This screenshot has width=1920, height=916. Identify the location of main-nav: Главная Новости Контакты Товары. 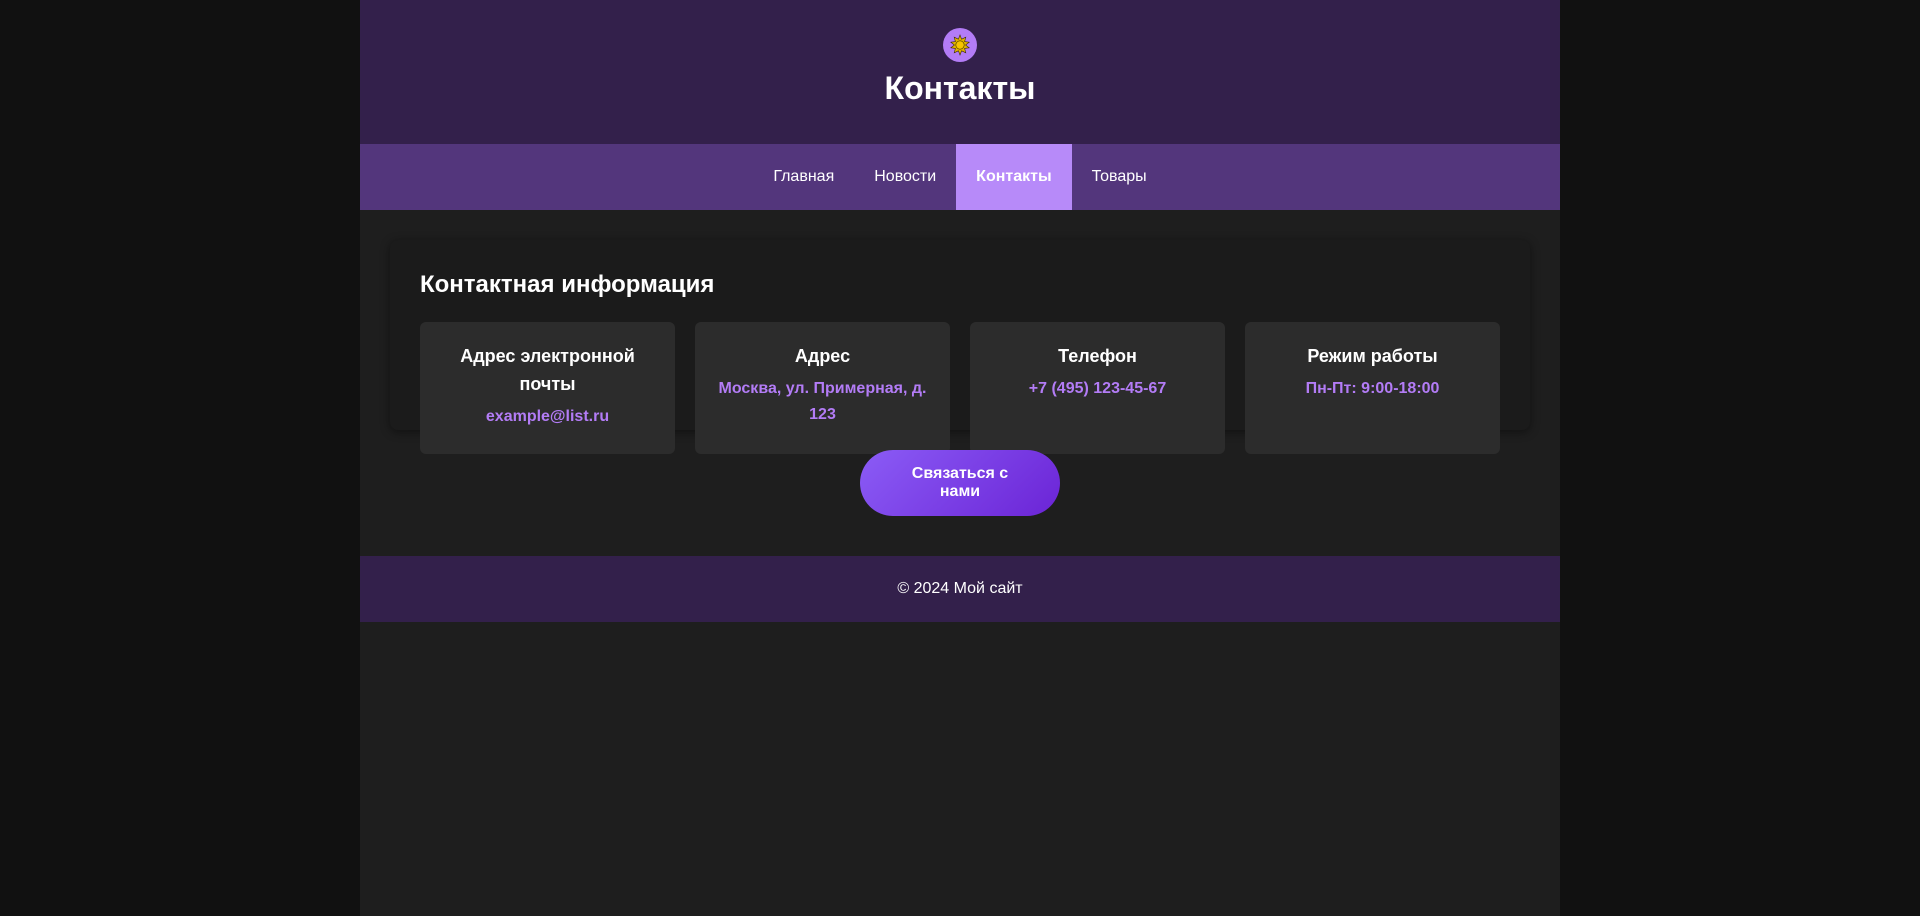
(960, 177).